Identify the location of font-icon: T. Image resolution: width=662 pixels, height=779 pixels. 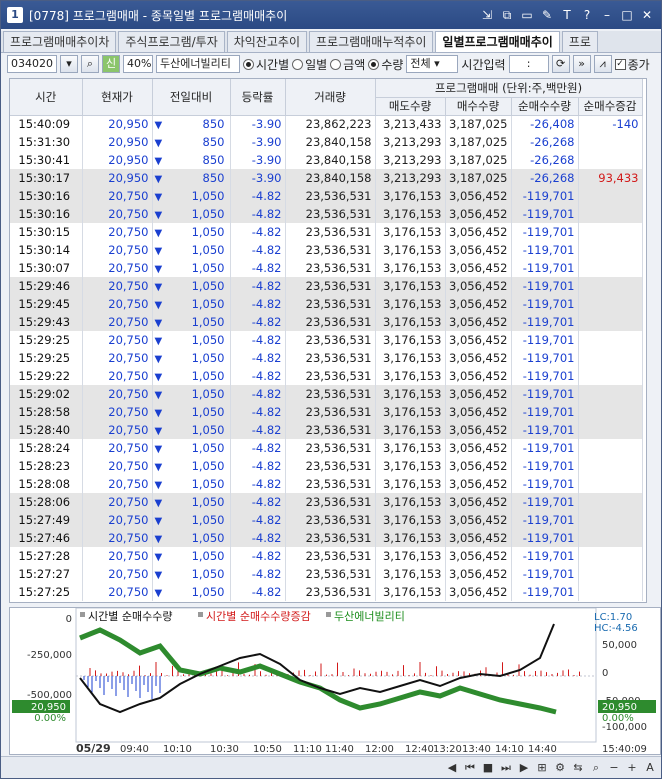
(567, 15).